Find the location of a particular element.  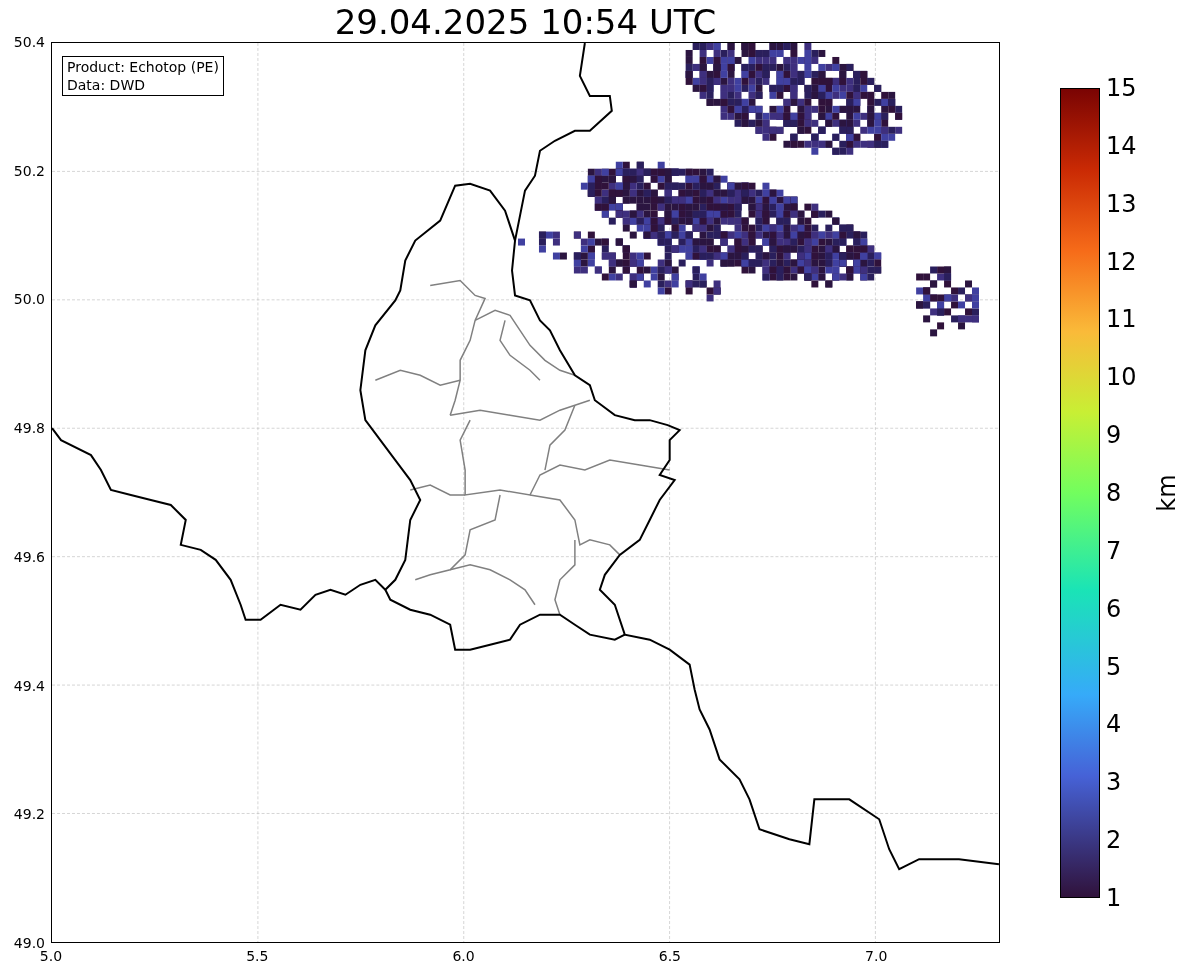

info-text: Product: Echotop (PE) is located at coordinates (143, 67).